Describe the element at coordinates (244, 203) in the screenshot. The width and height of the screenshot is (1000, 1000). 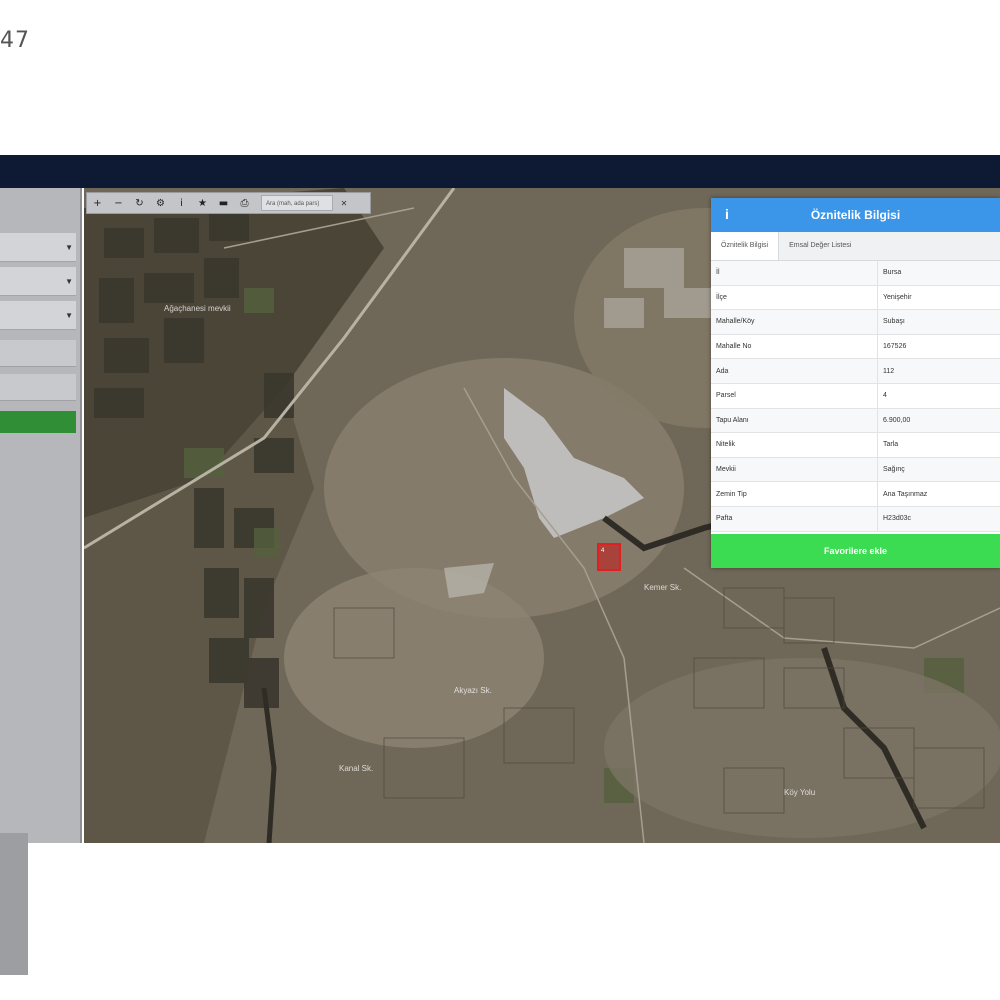
I see `print-icon: ⎙` at that location.